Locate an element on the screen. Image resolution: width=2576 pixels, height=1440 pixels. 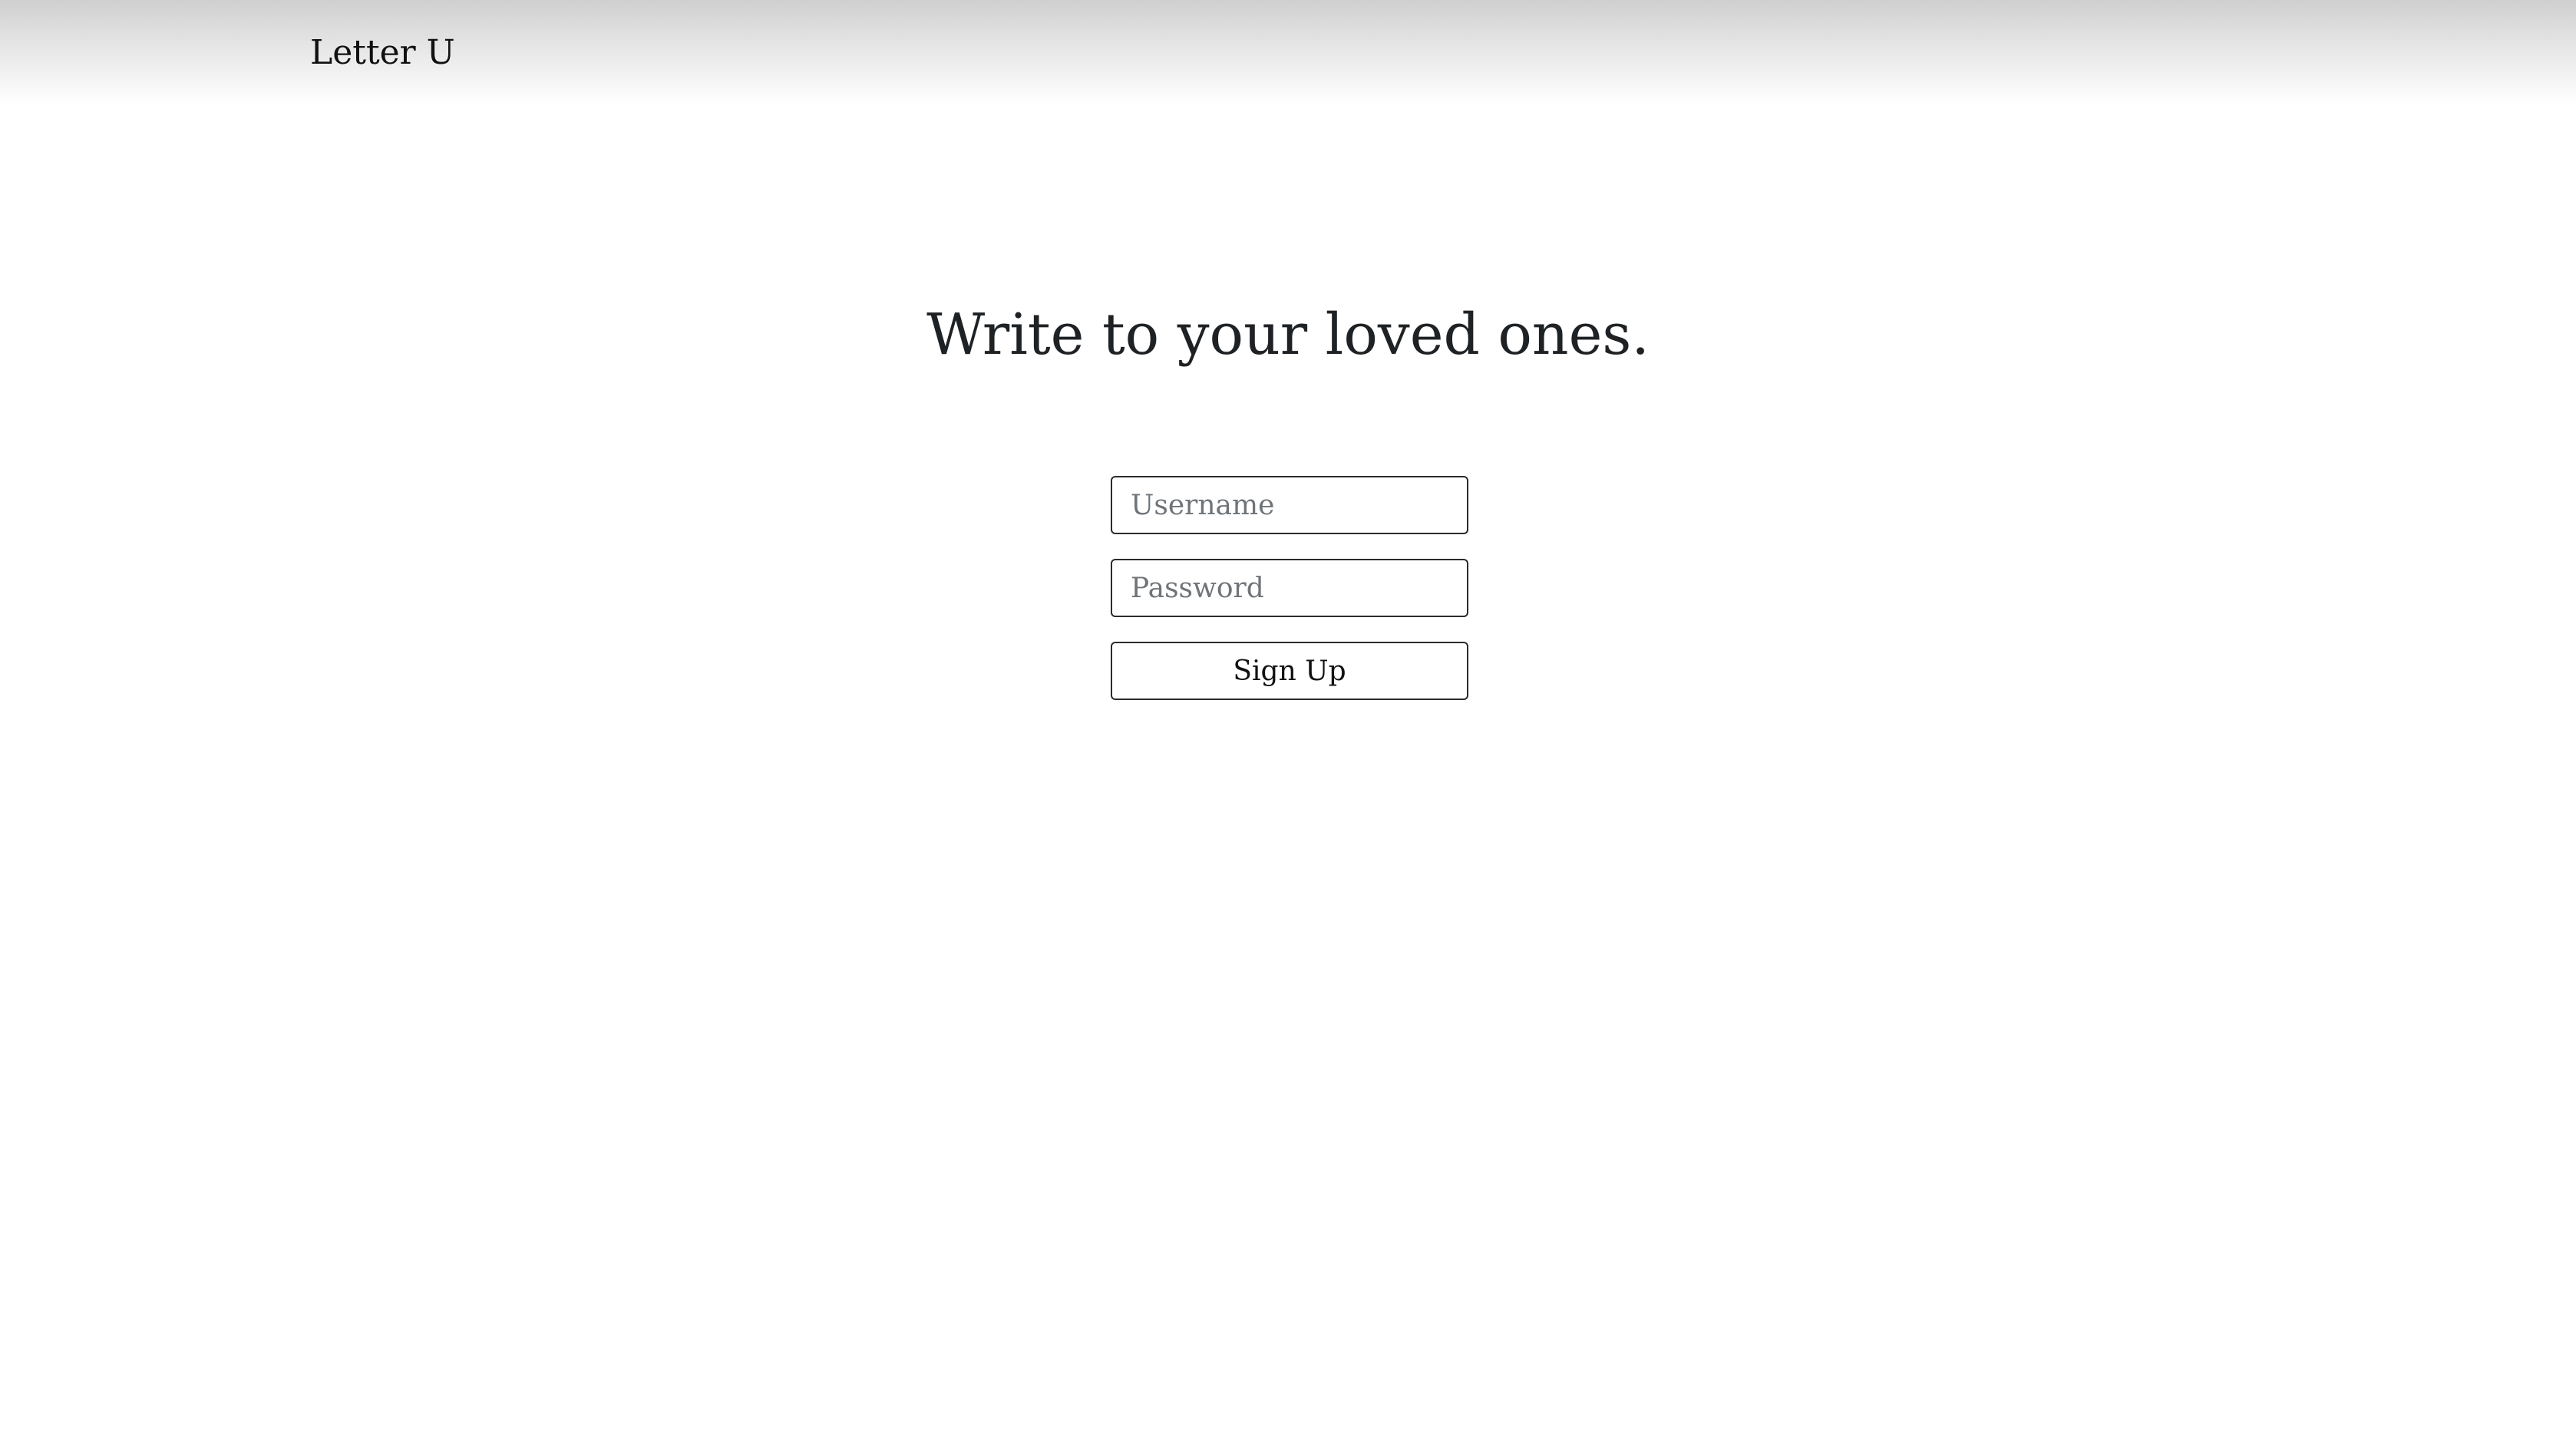
username-input is located at coordinates (1289, 505).